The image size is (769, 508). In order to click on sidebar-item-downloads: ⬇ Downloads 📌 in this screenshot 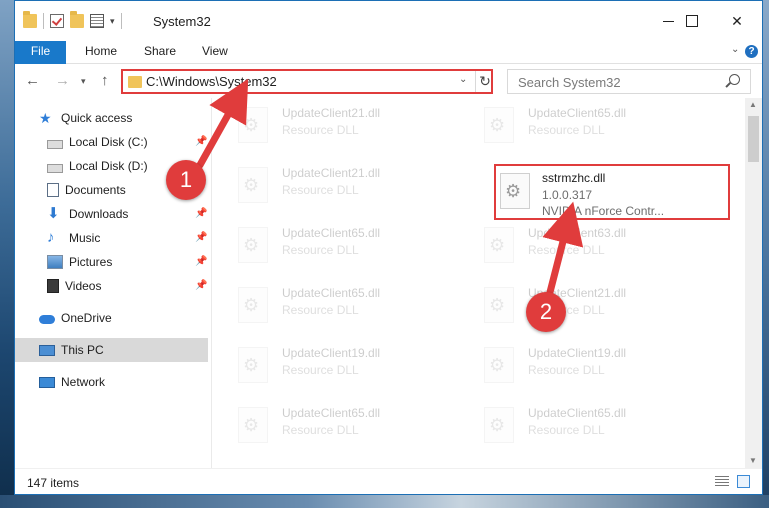, I will do `click(127, 214)`.